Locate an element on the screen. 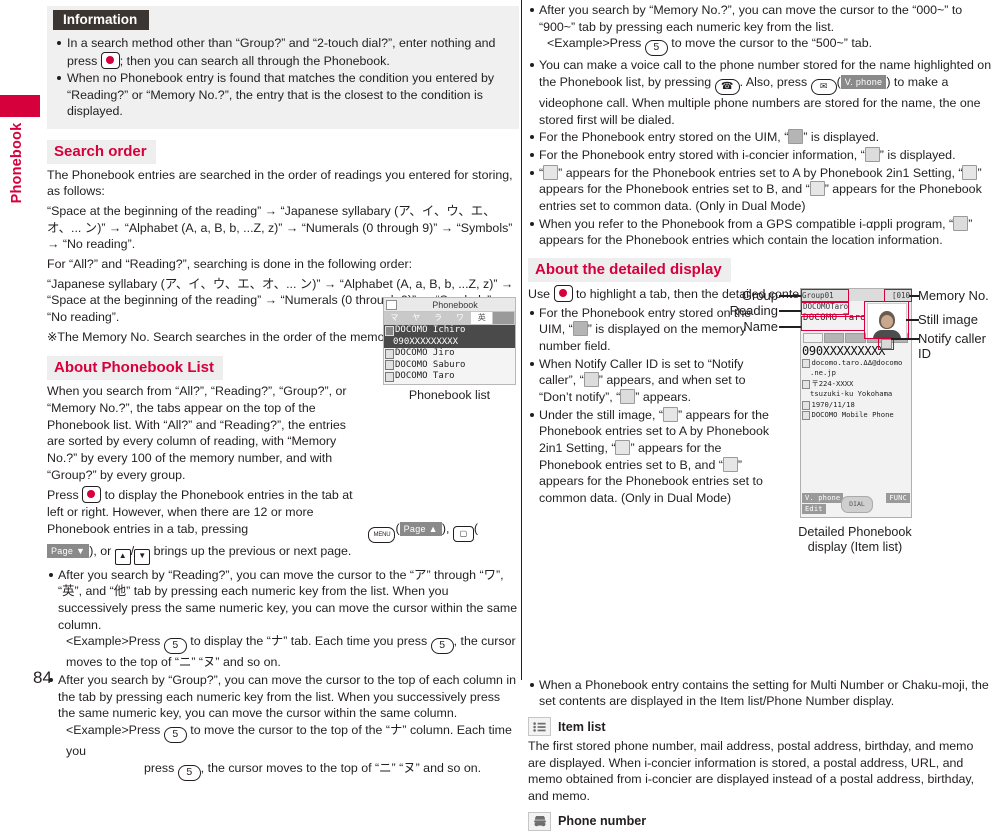 The height and width of the screenshot is (831, 1001). phonebook-tab-other is located at coordinates (504, 318).